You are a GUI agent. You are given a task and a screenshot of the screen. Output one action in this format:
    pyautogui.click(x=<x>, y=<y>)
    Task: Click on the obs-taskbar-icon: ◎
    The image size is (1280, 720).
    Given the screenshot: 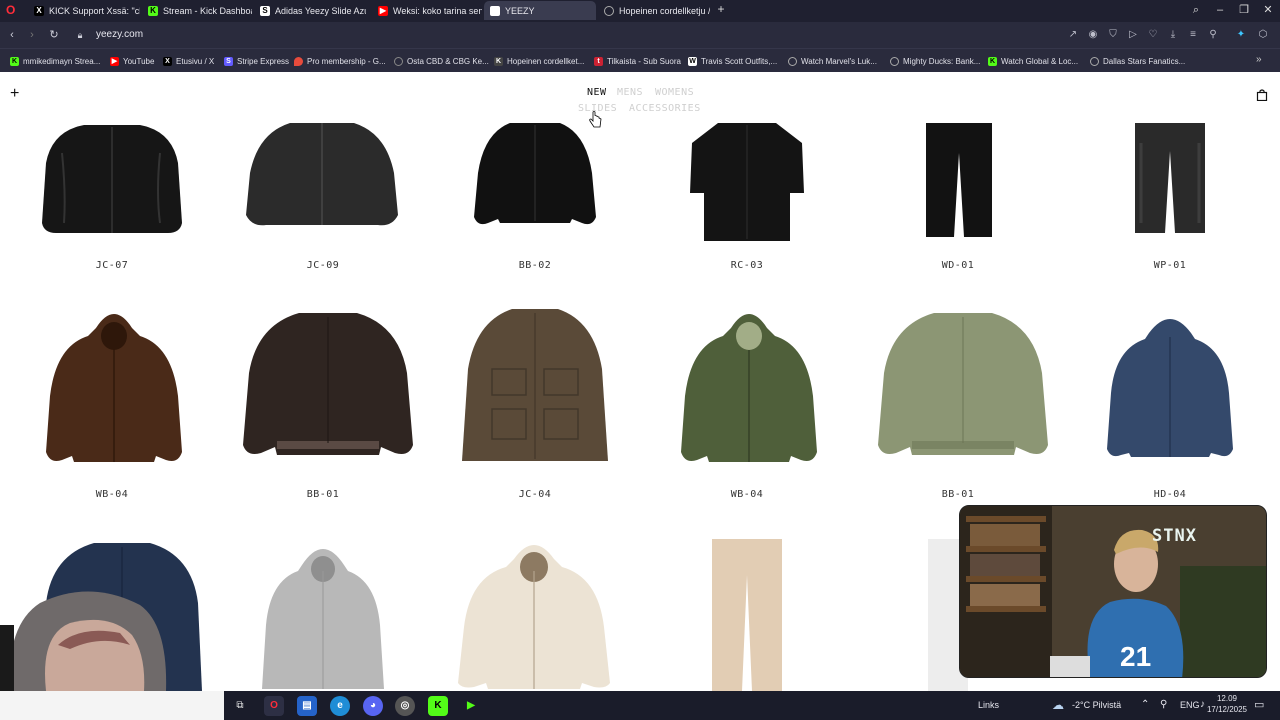 What is the action you would take?
    pyautogui.click(x=405, y=706)
    